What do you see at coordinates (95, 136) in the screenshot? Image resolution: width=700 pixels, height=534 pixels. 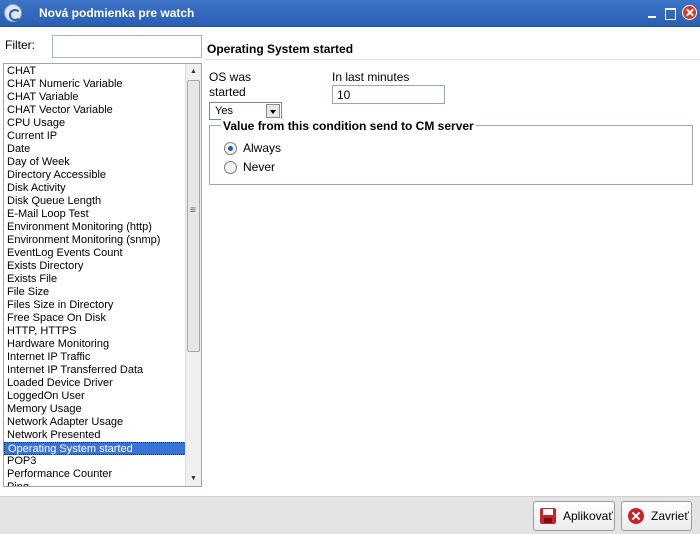 I see `list-item: Current IP` at bounding box center [95, 136].